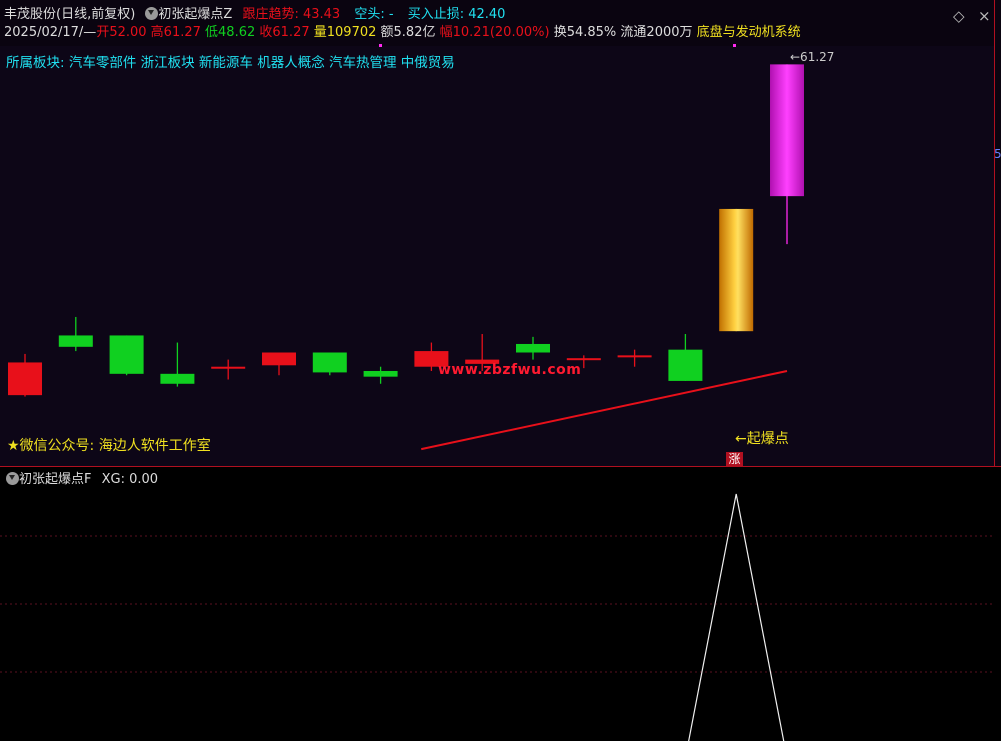  What do you see at coordinates (109, 446) in the screenshot?
I see `wechat-label: ★微信公众号: 海边人软件工作室` at bounding box center [109, 446].